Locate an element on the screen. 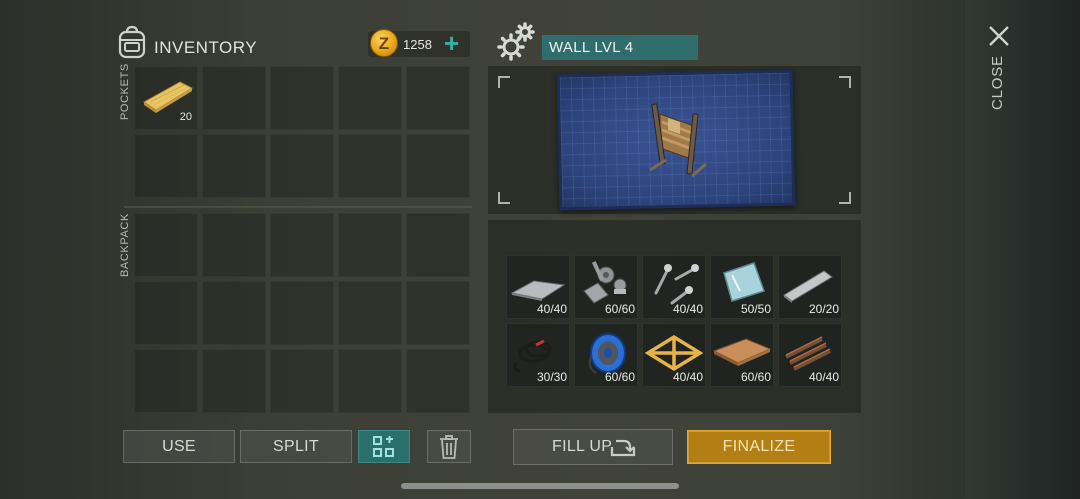  backpack-label: BACKPACK is located at coordinates (125, 245).